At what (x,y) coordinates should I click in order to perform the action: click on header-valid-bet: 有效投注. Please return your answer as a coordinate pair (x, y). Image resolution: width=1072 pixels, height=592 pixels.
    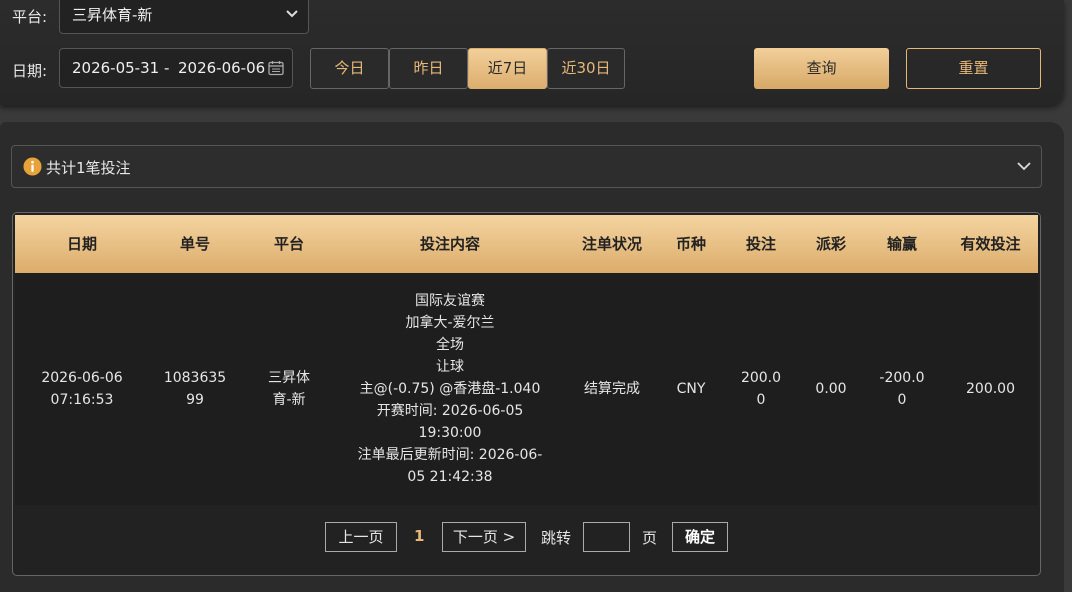
    Looking at the image, I should click on (990, 244).